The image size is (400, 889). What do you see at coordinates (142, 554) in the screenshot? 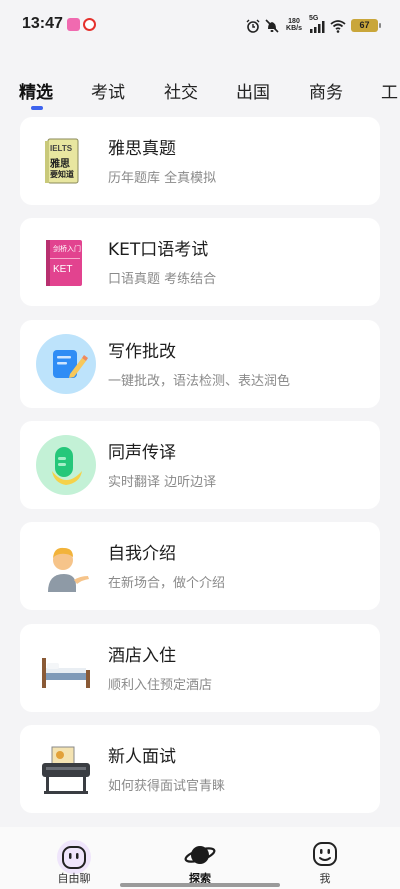
I see `card-title: 自我介绍` at bounding box center [142, 554].